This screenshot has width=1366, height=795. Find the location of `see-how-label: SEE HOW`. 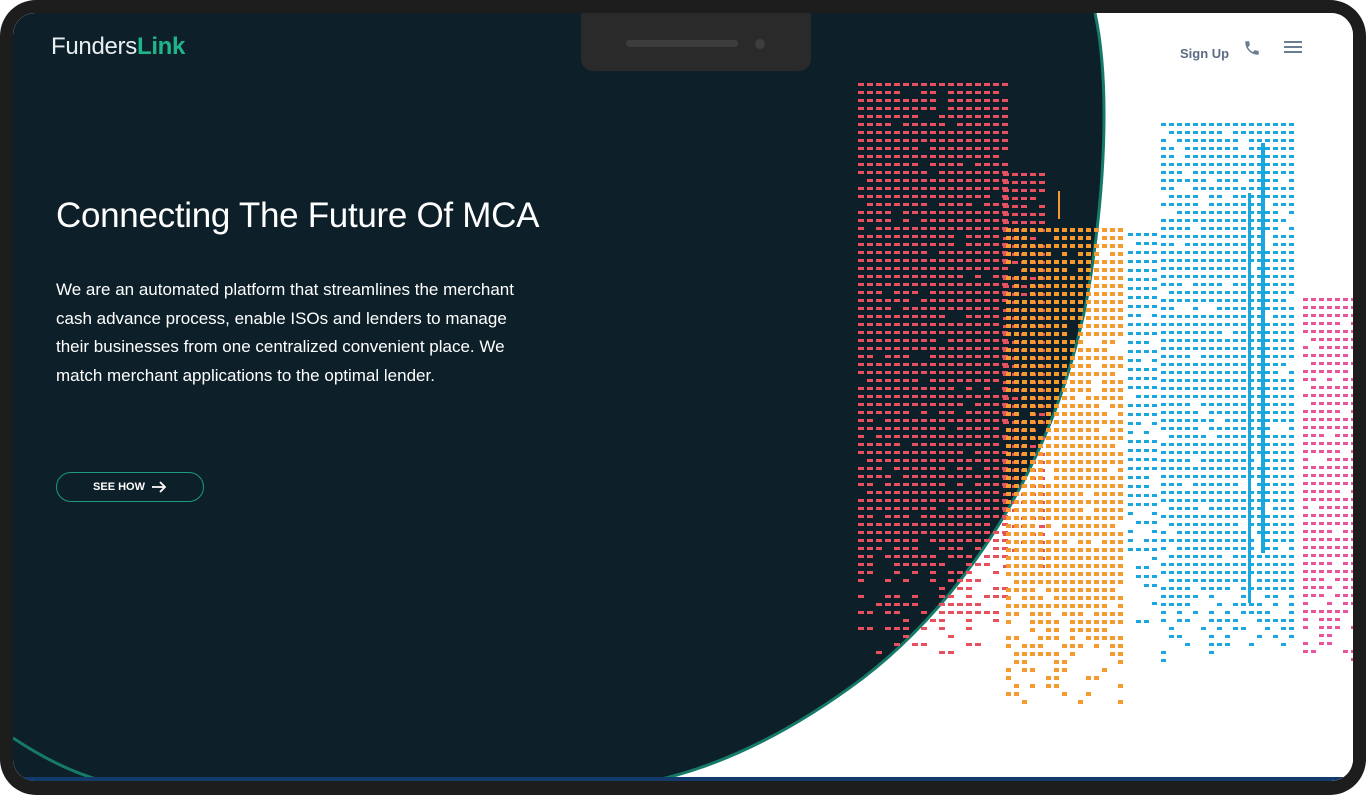

see-how-label: SEE HOW is located at coordinates (119, 487).